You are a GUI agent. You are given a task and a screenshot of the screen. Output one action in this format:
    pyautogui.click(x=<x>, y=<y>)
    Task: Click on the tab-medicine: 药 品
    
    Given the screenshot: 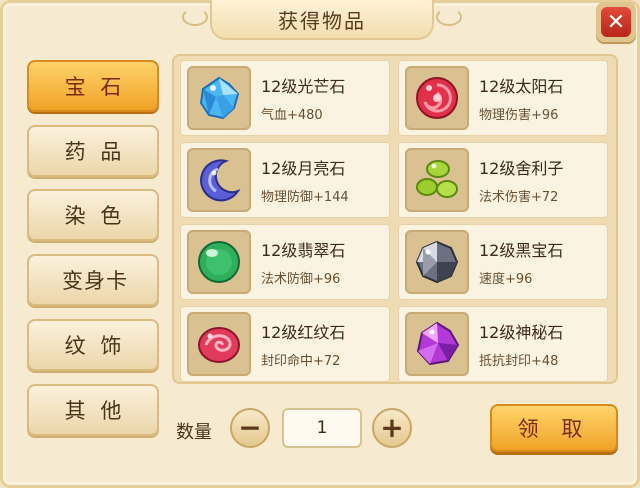 What is the action you would take?
    pyautogui.click(x=93, y=151)
    